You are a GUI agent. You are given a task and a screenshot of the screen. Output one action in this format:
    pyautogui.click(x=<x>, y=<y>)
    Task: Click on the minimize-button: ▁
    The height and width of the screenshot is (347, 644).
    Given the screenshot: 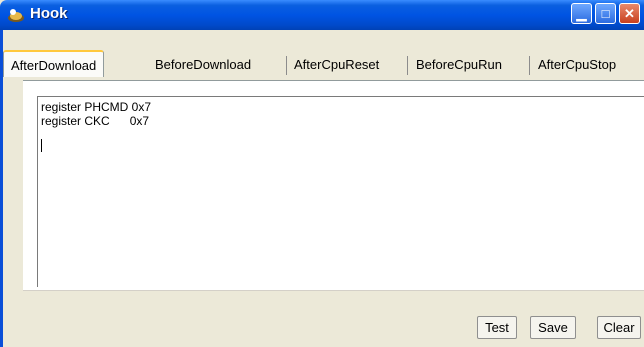 What is the action you would take?
    pyautogui.click(x=581, y=13)
    